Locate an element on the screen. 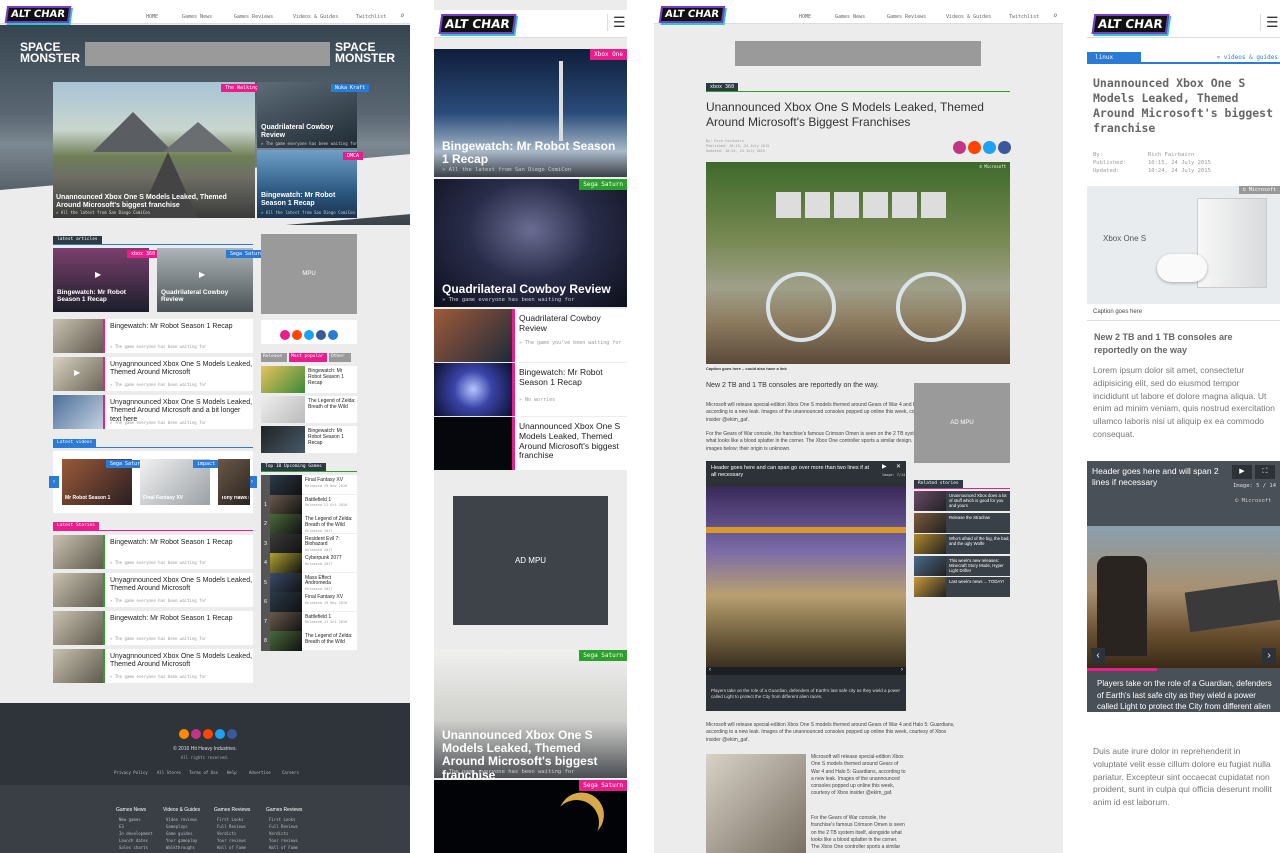  video-tag: impact is located at coordinates (206, 464).